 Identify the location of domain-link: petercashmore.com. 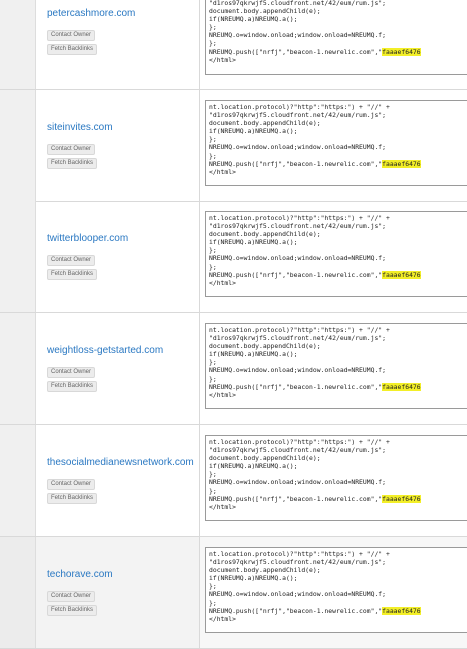
(91, 13).